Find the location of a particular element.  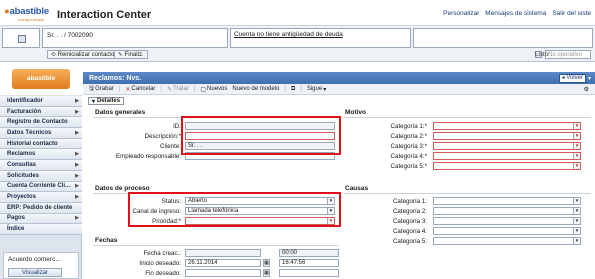

save-button: 🖫 Grabar is located at coordinates (101, 89).